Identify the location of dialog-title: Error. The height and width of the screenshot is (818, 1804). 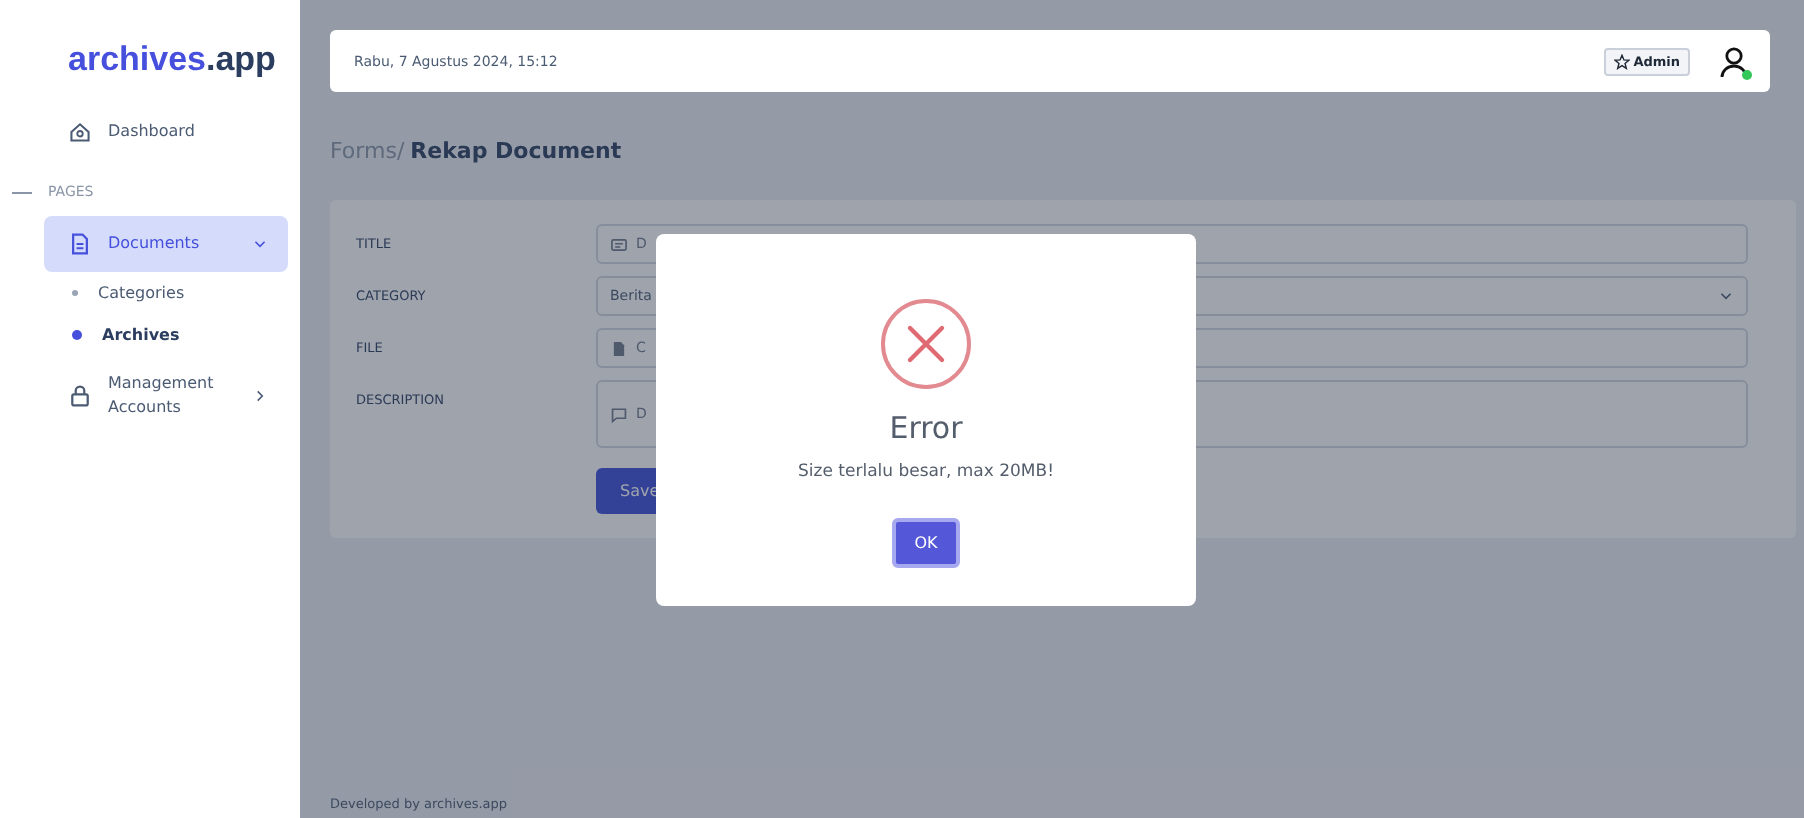
(926, 428).